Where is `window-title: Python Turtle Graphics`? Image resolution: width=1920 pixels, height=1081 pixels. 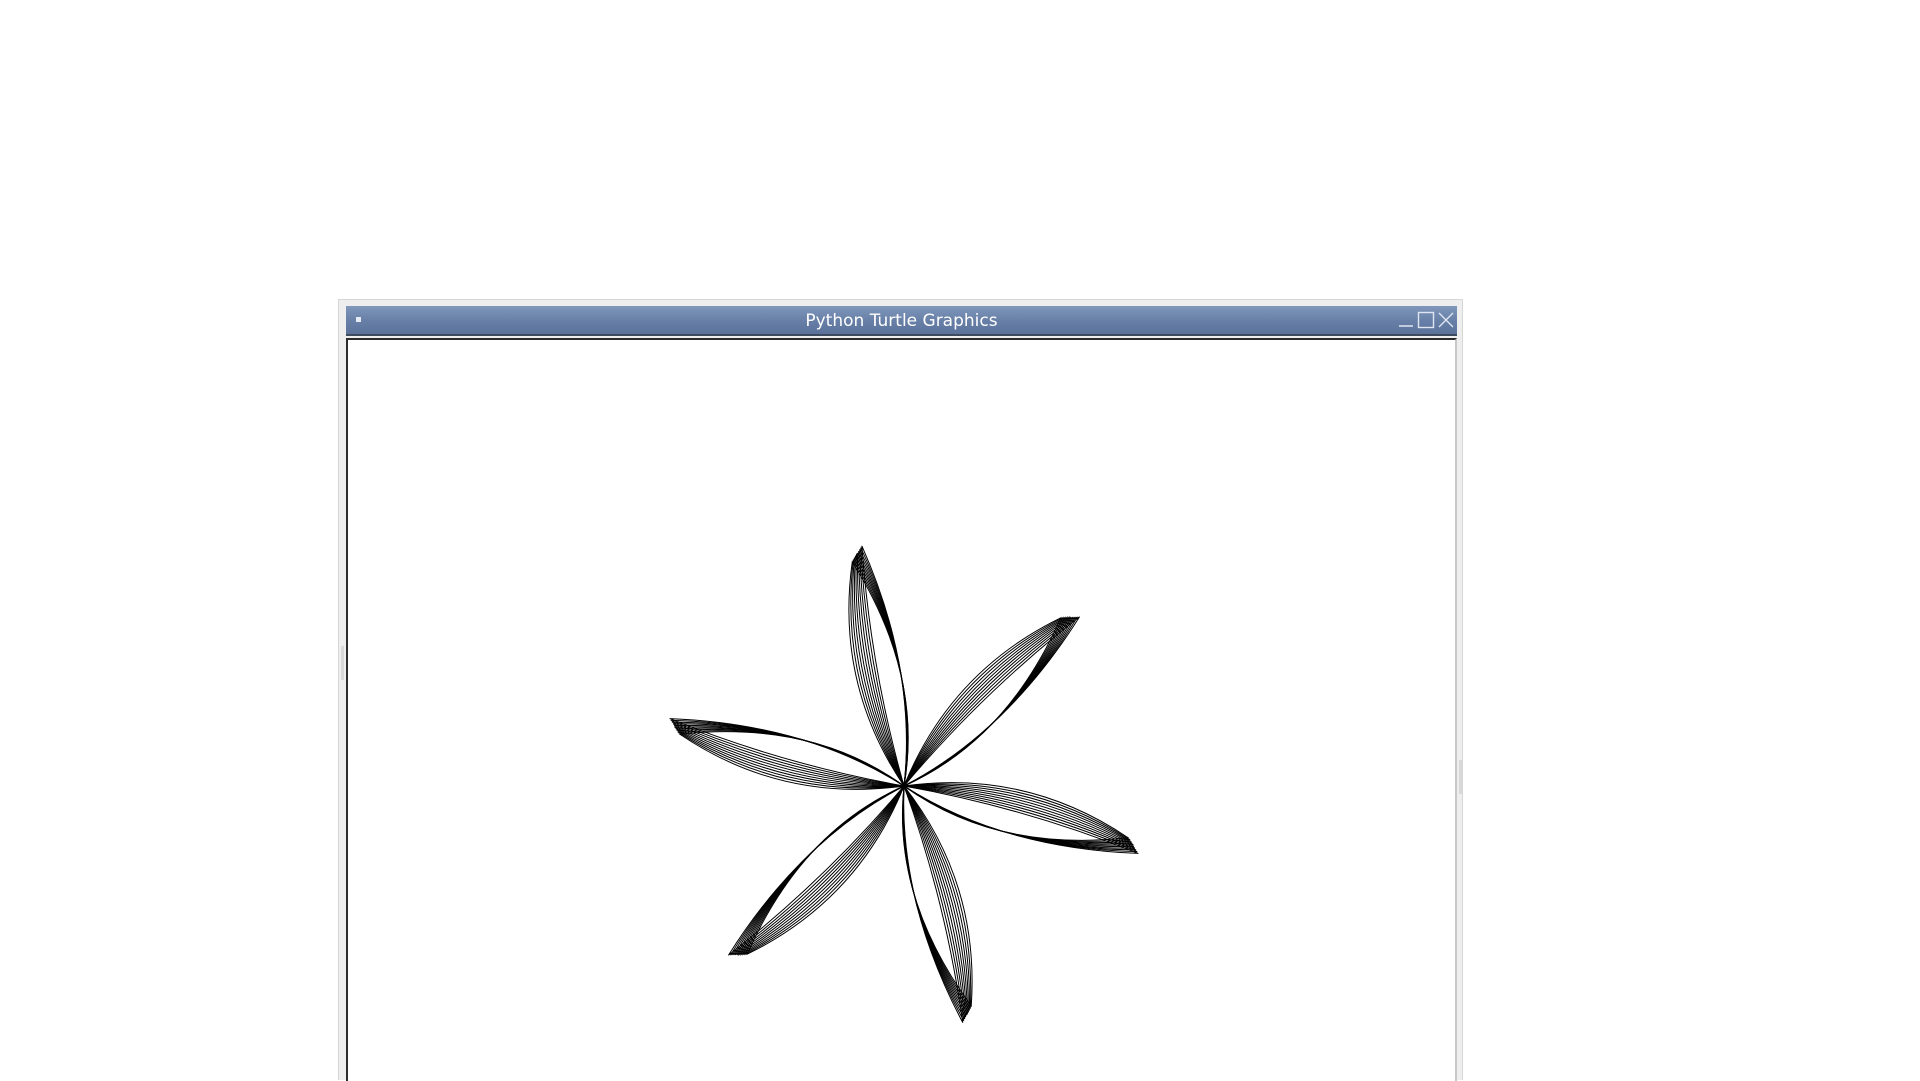
window-title: Python Turtle Graphics is located at coordinates (901, 321).